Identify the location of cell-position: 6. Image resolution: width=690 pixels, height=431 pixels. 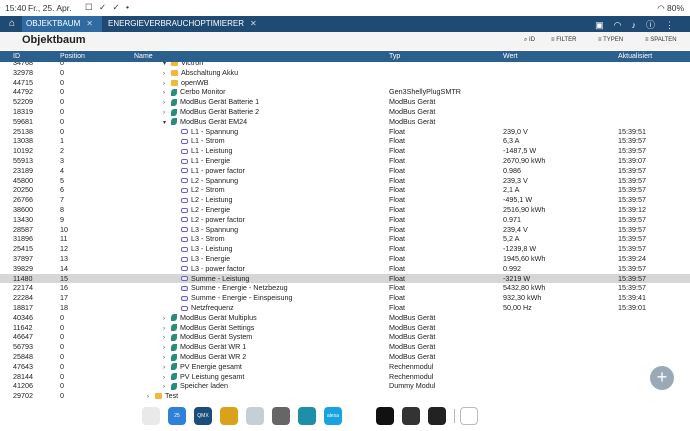
(62, 190).